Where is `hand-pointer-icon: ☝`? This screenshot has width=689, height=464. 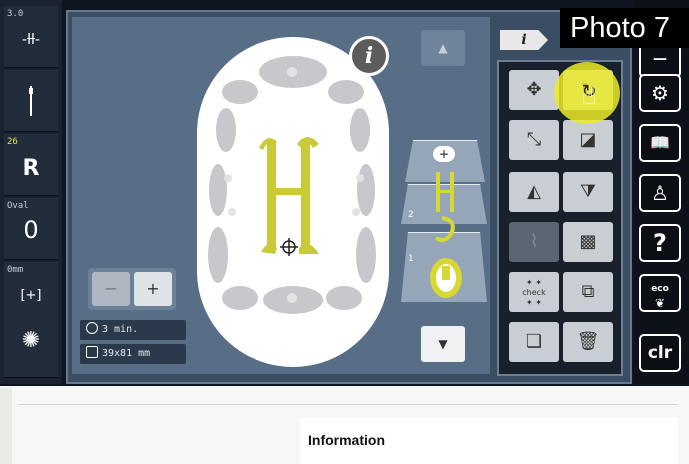 hand-pointer-icon: ☝ is located at coordinates (589, 96).